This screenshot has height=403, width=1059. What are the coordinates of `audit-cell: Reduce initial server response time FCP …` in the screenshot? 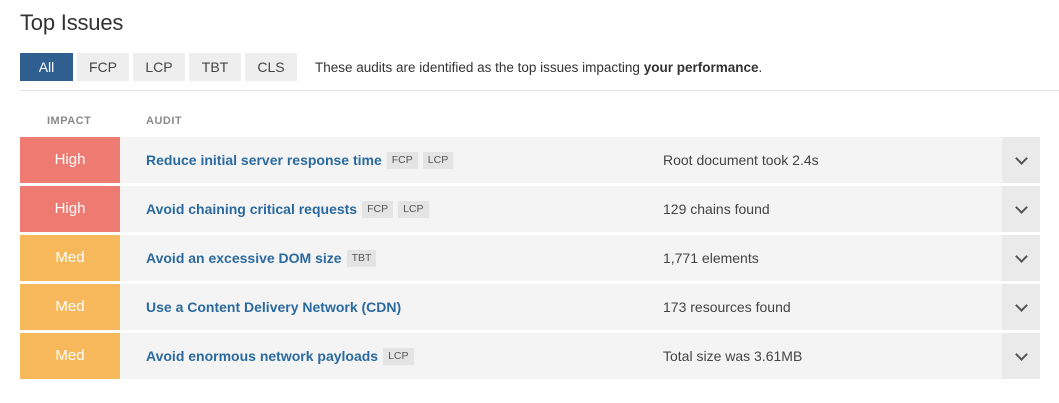 It's located at (391, 160).